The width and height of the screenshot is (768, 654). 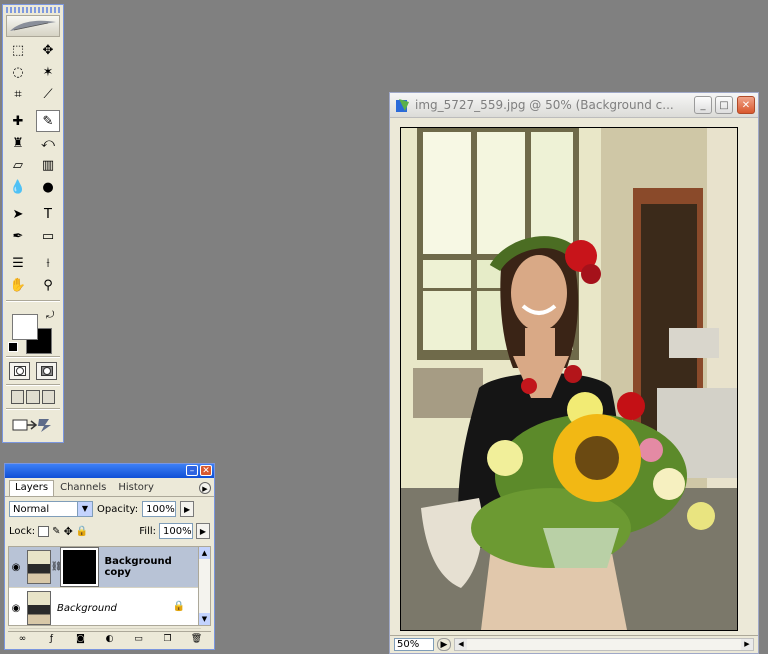 What do you see at coordinates (82, 531) in the screenshot?
I see `lock-all-icon: 🔒` at bounding box center [82, 531].